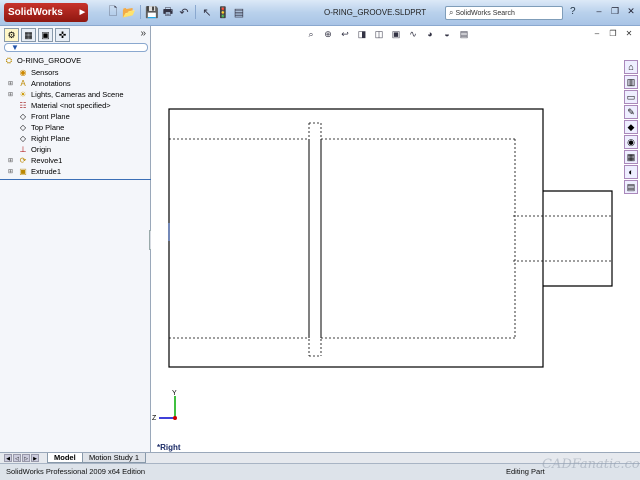  What do you see at coordinates (23, 94) in the screenshot?
I see `lights-icon: ☀` at bounding box center [23, 94].